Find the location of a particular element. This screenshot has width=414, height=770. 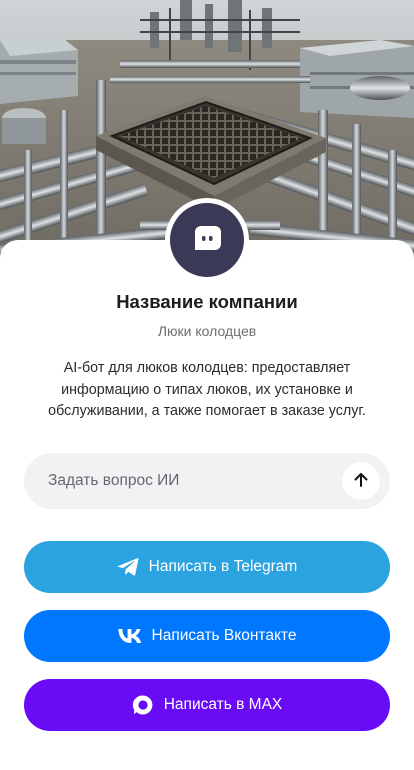

ask-ai-box is located at coordinates (207, 481).